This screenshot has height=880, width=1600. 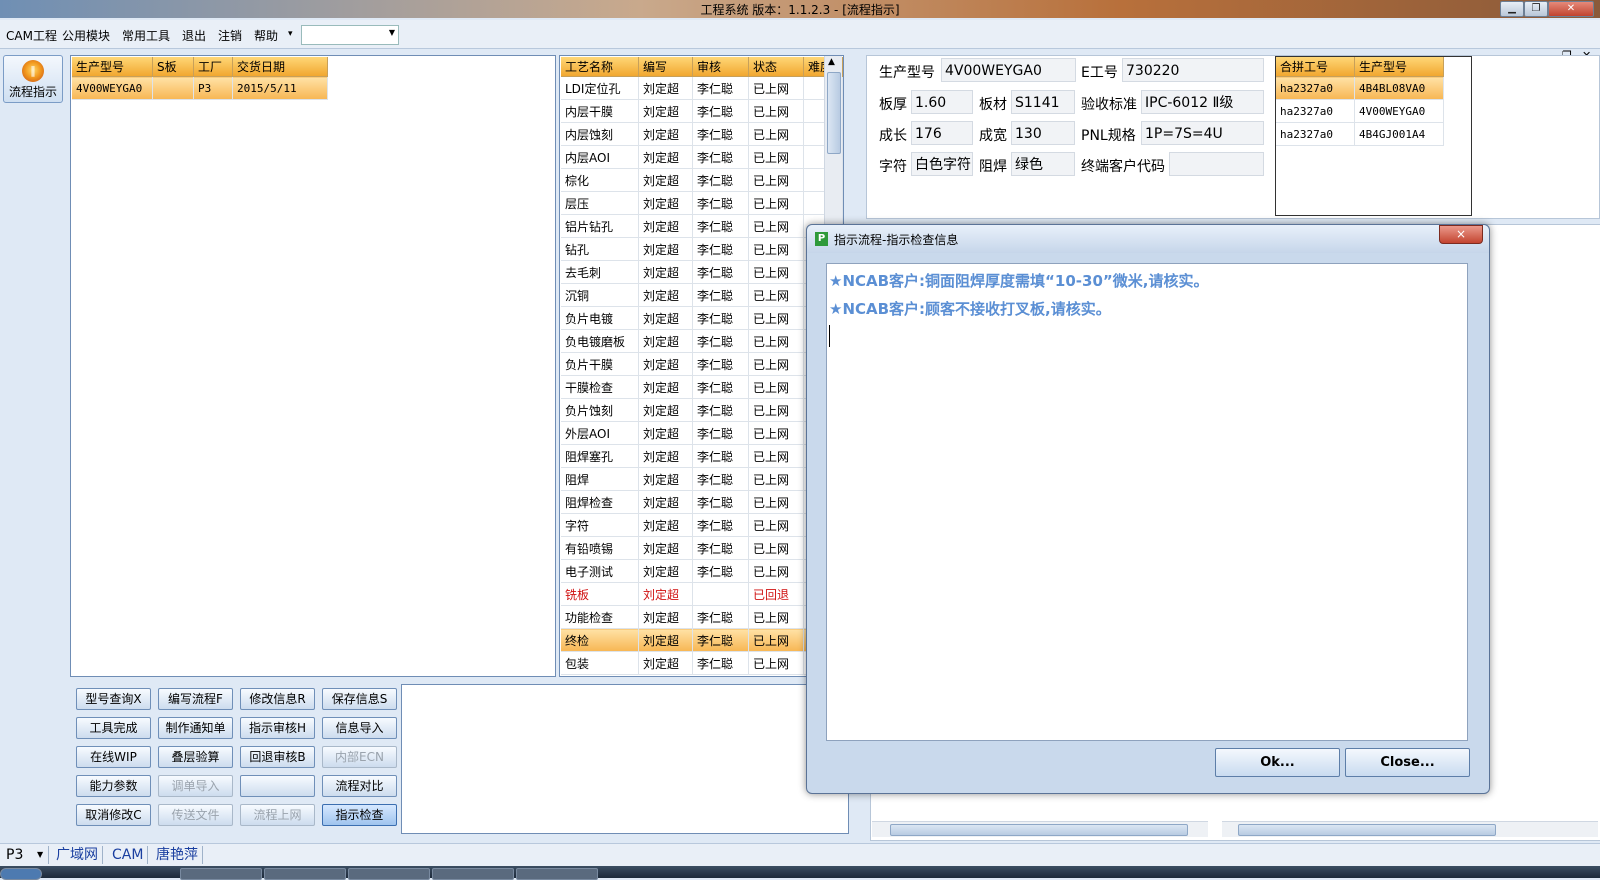 What do you see at coordinates (1461, 234) in the screenshot?
I see `dialog-close-button: ×` at bounding box center [1461, 234].